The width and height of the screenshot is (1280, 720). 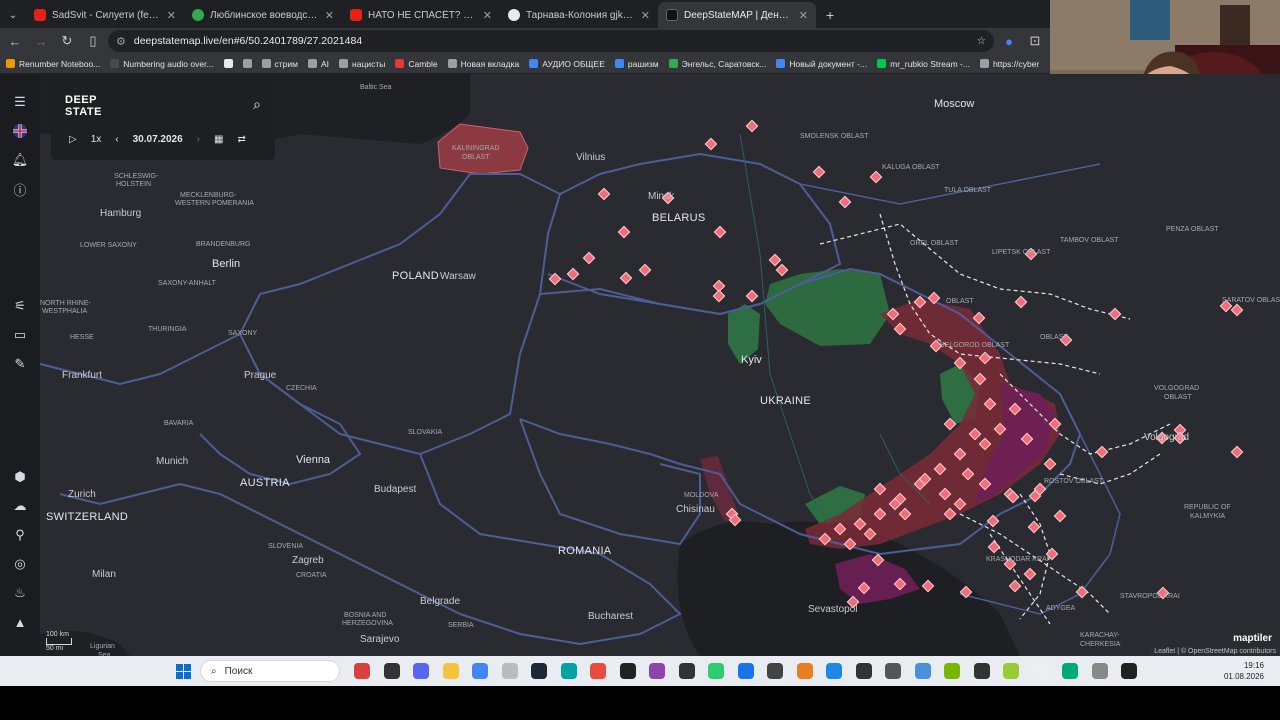 I want to click on current-date: 30.07.2026, so click(x=158, y=139).